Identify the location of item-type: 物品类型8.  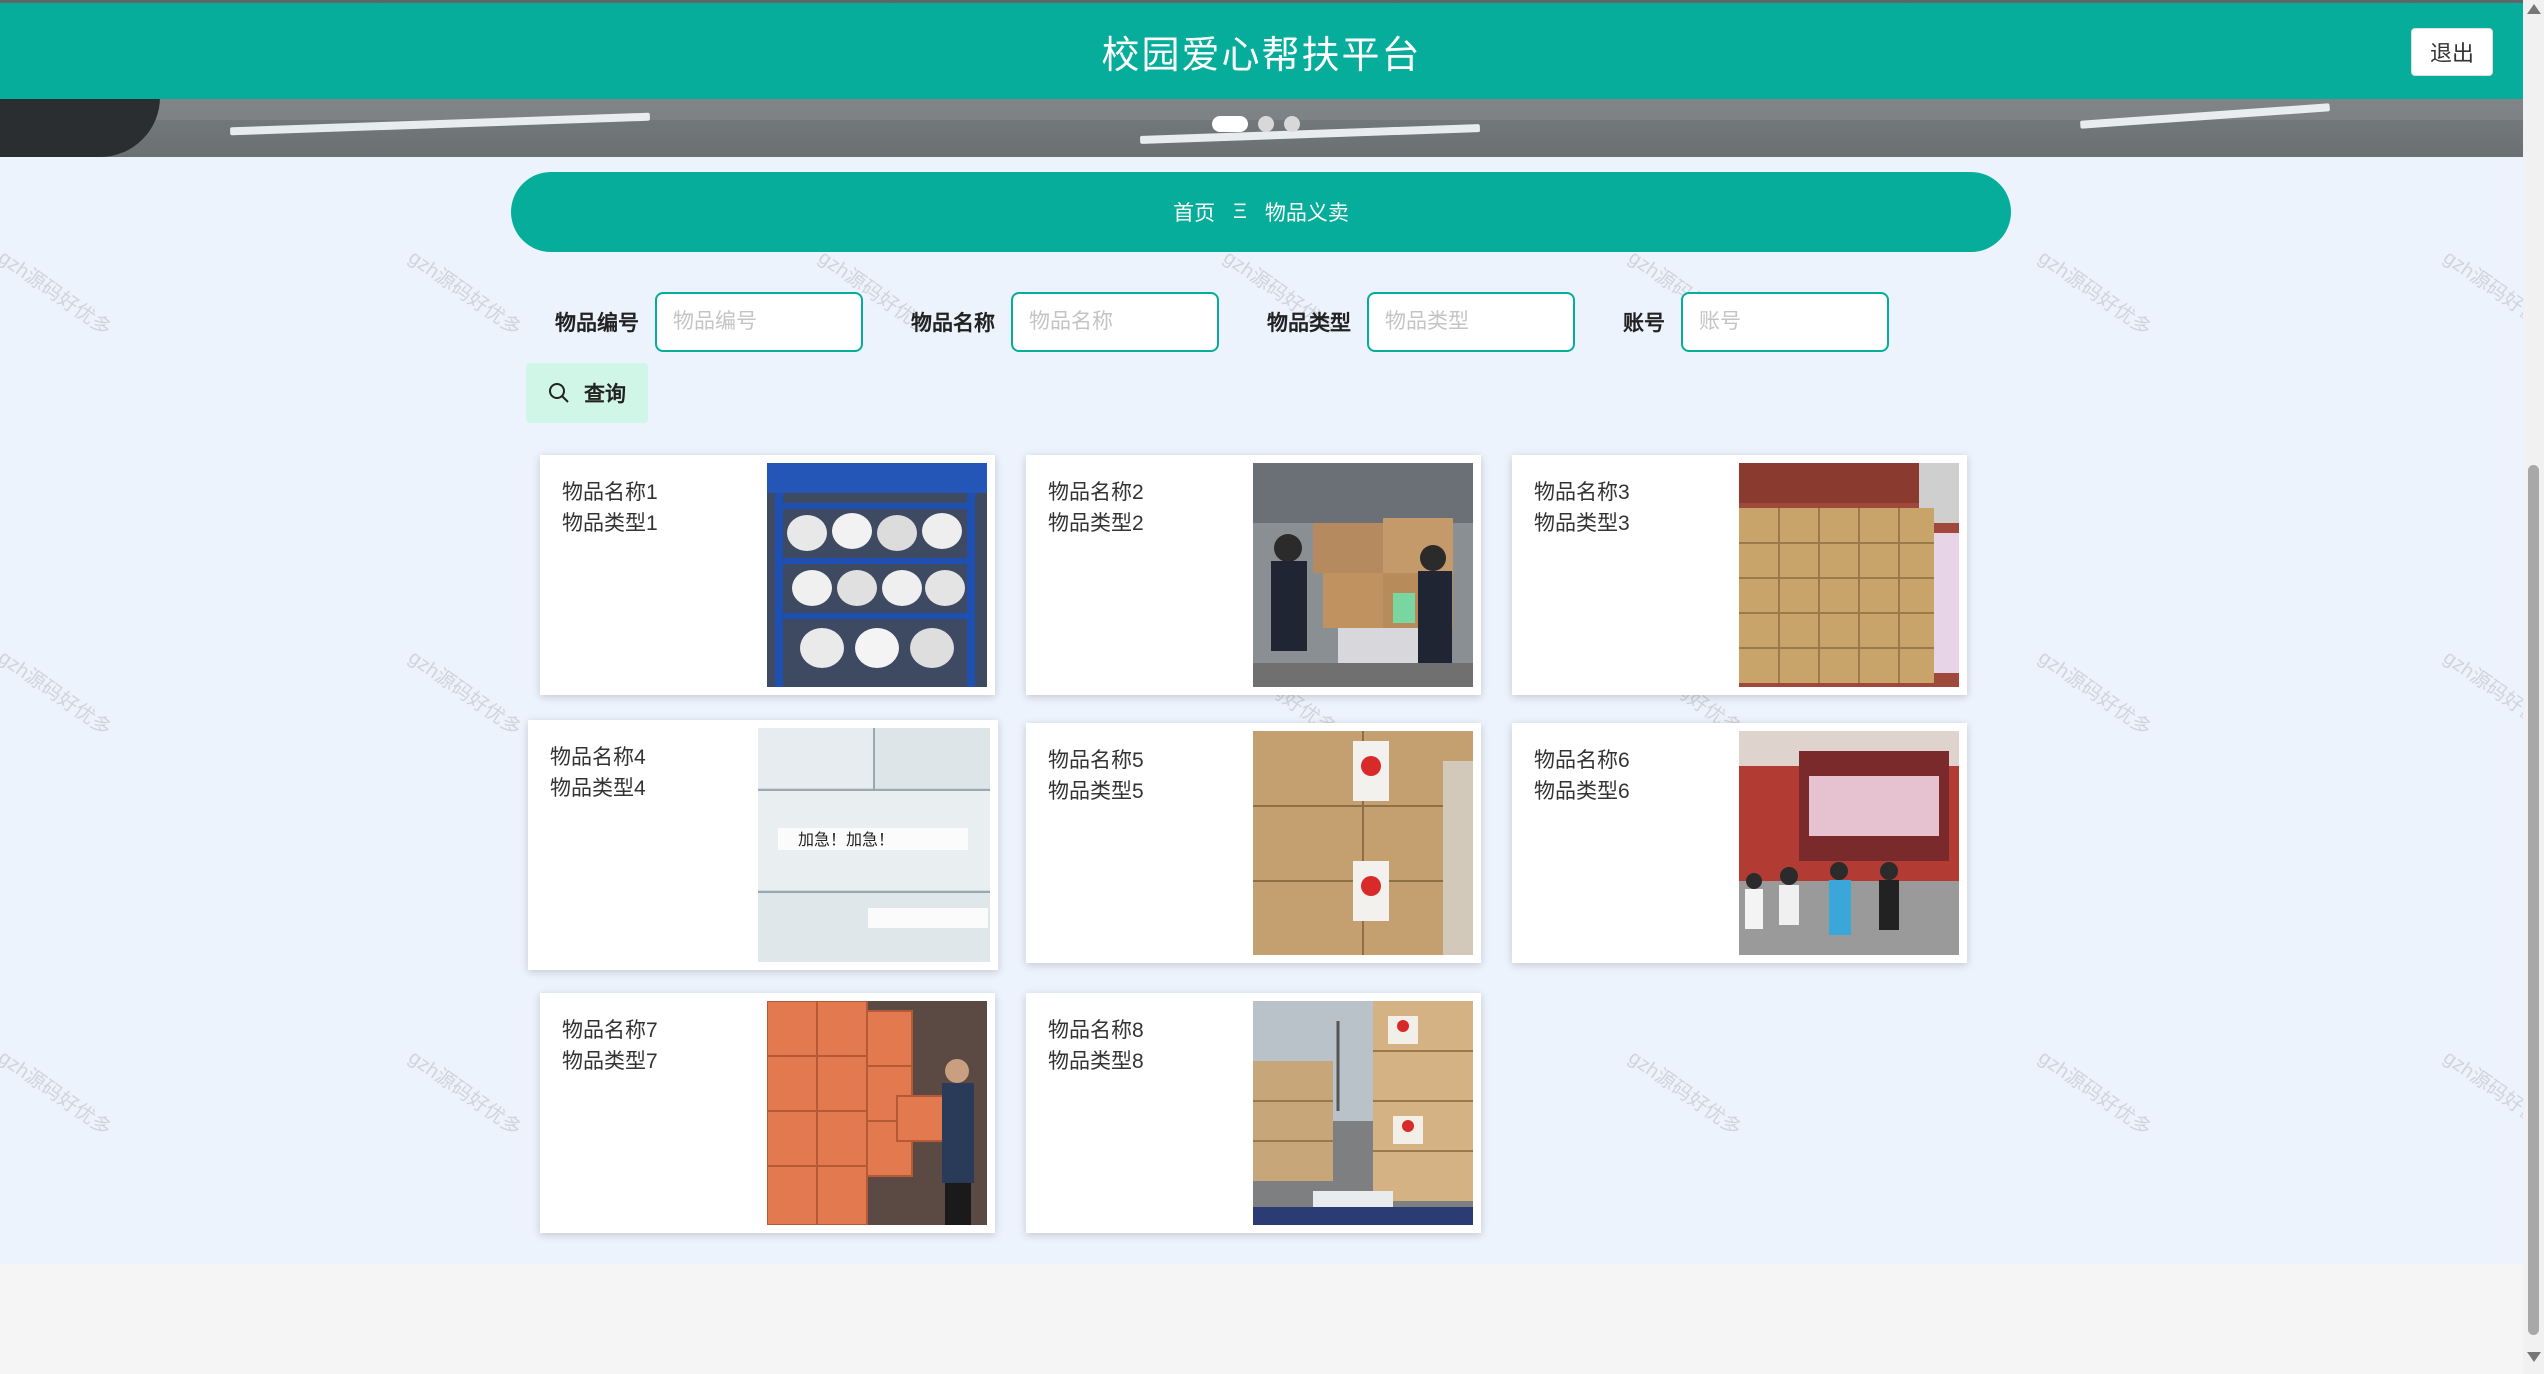
(1096, 1061).